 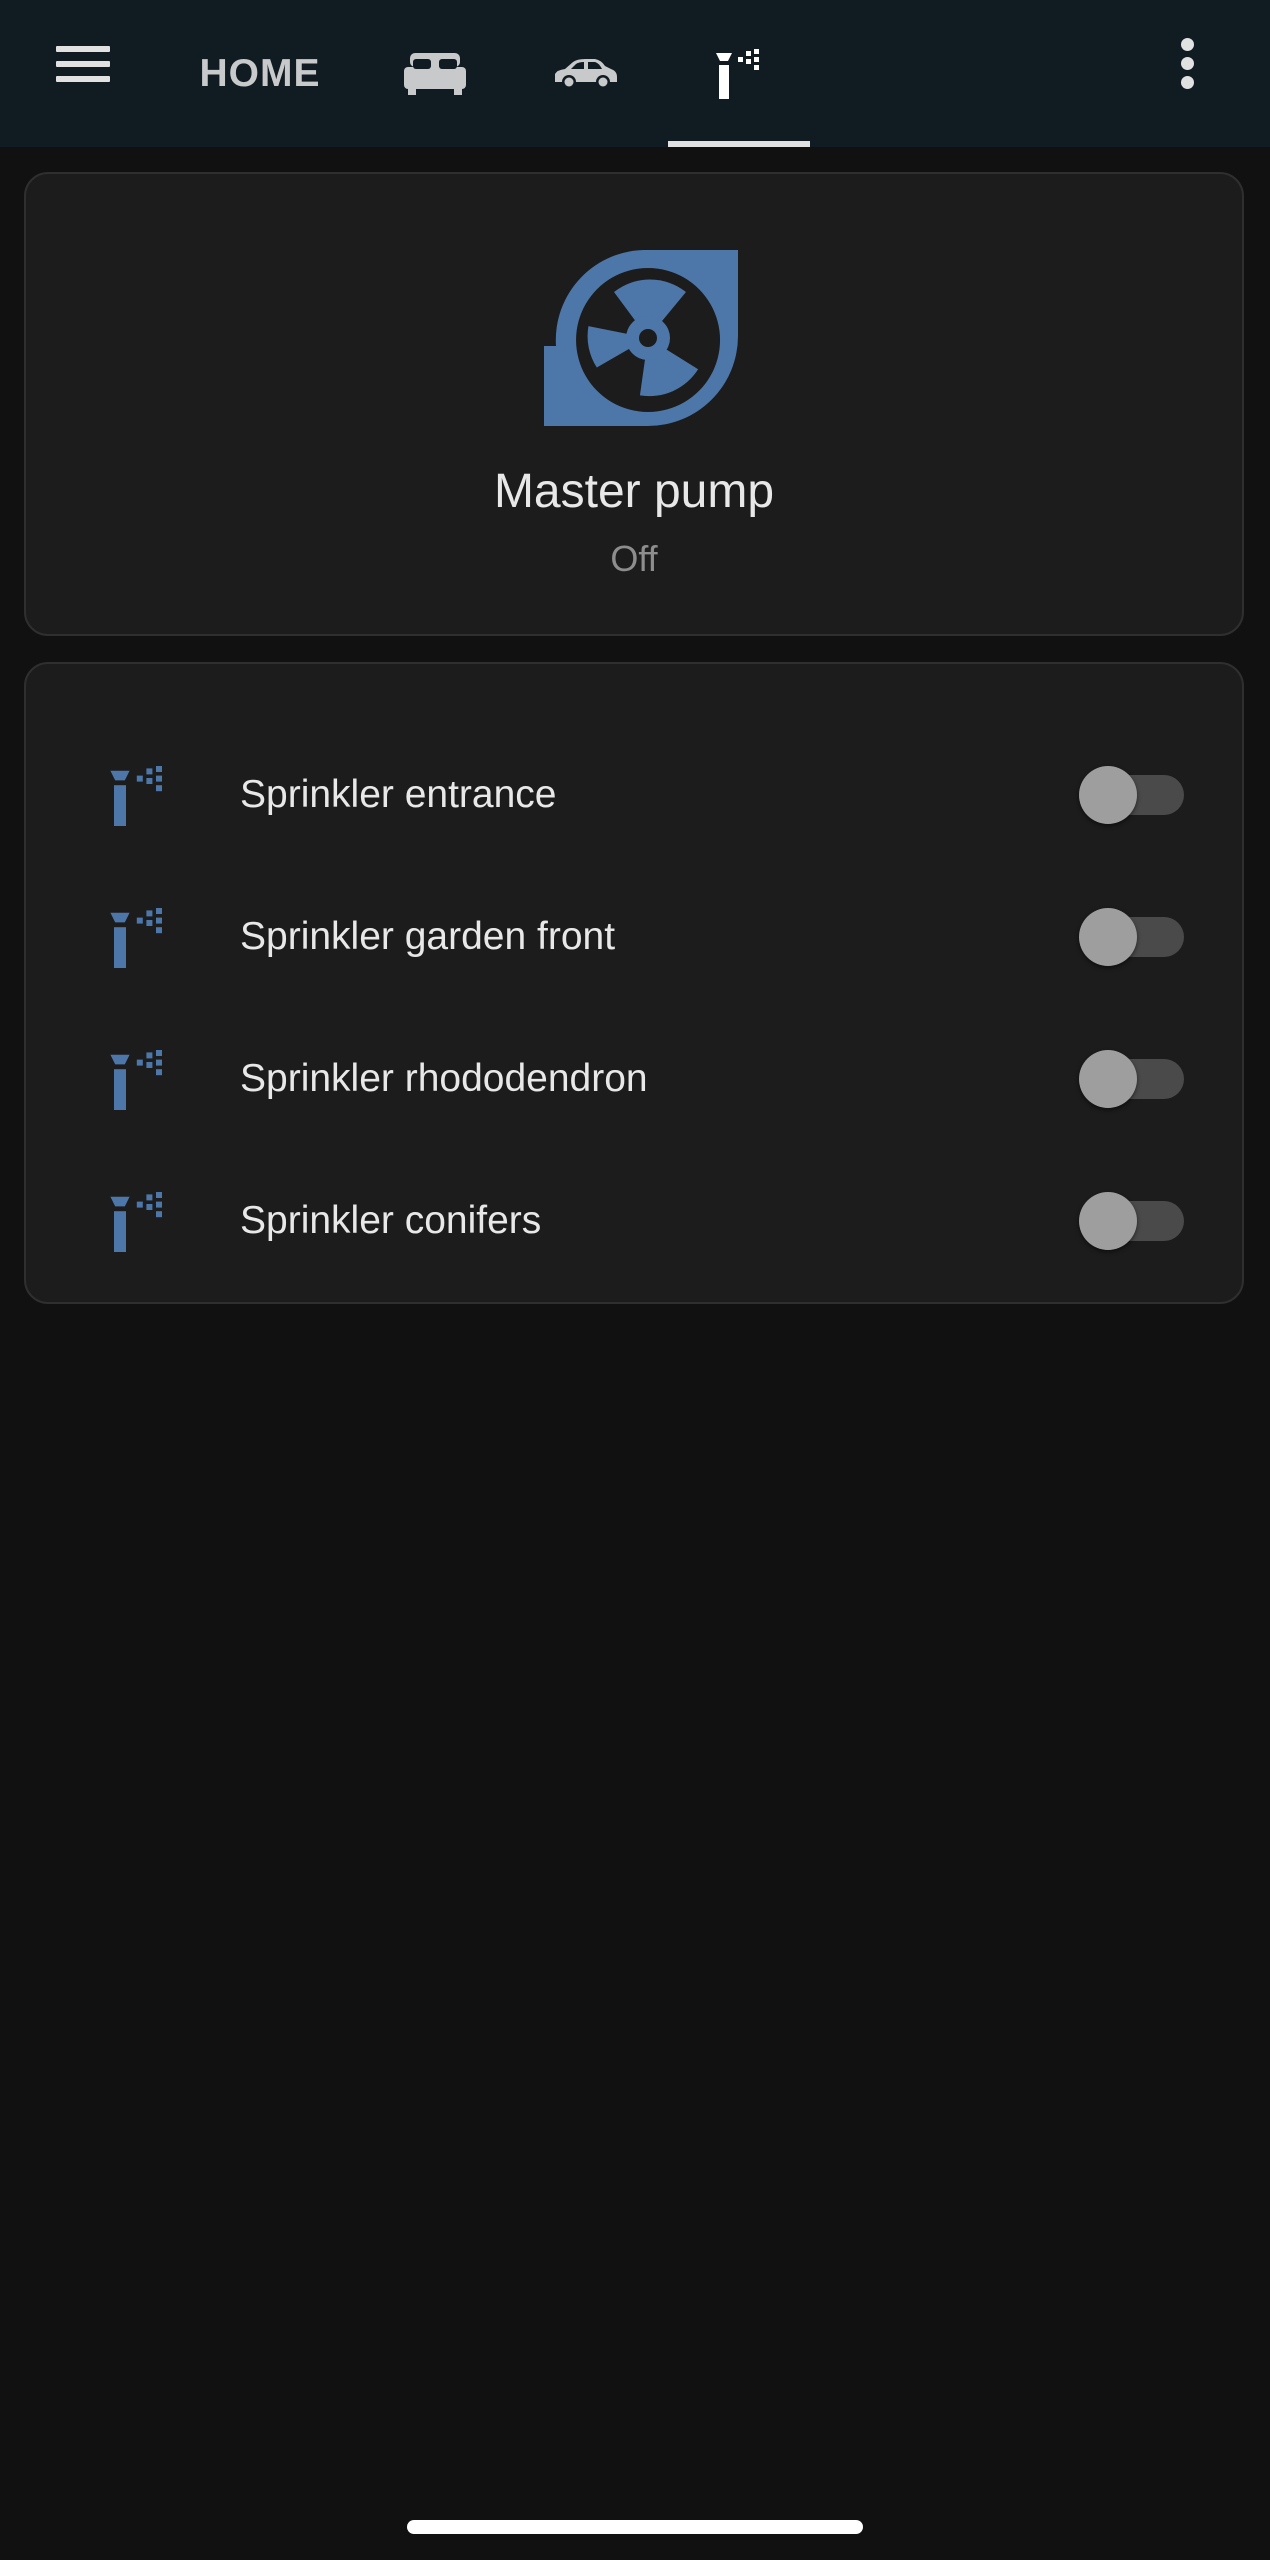 What do you see at coordinates (634, 937) in the screenshot?
I see `list-item: Sprinkler garden front` at bounding box center [634, 937].